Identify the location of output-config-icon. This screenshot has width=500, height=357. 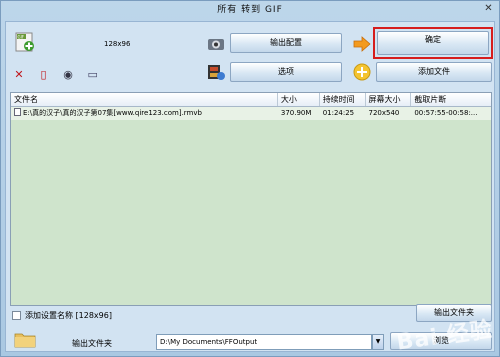
(216, 44).